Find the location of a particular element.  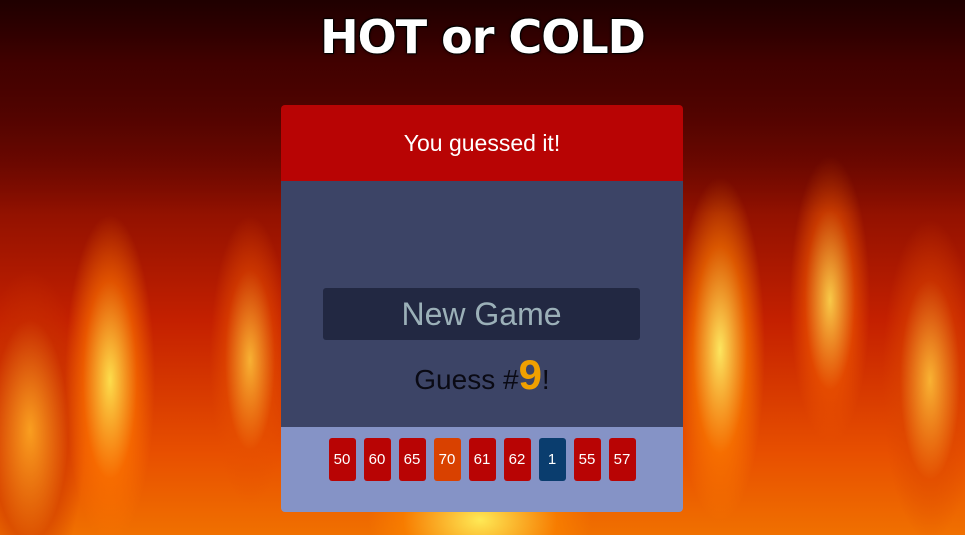

guess-chip: 61 is located at coordinates (482, 459).